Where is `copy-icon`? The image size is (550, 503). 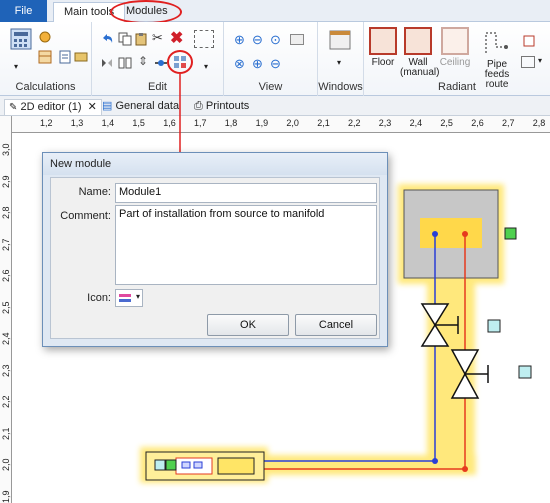
copy-icon is located at coordinates (125, 39).